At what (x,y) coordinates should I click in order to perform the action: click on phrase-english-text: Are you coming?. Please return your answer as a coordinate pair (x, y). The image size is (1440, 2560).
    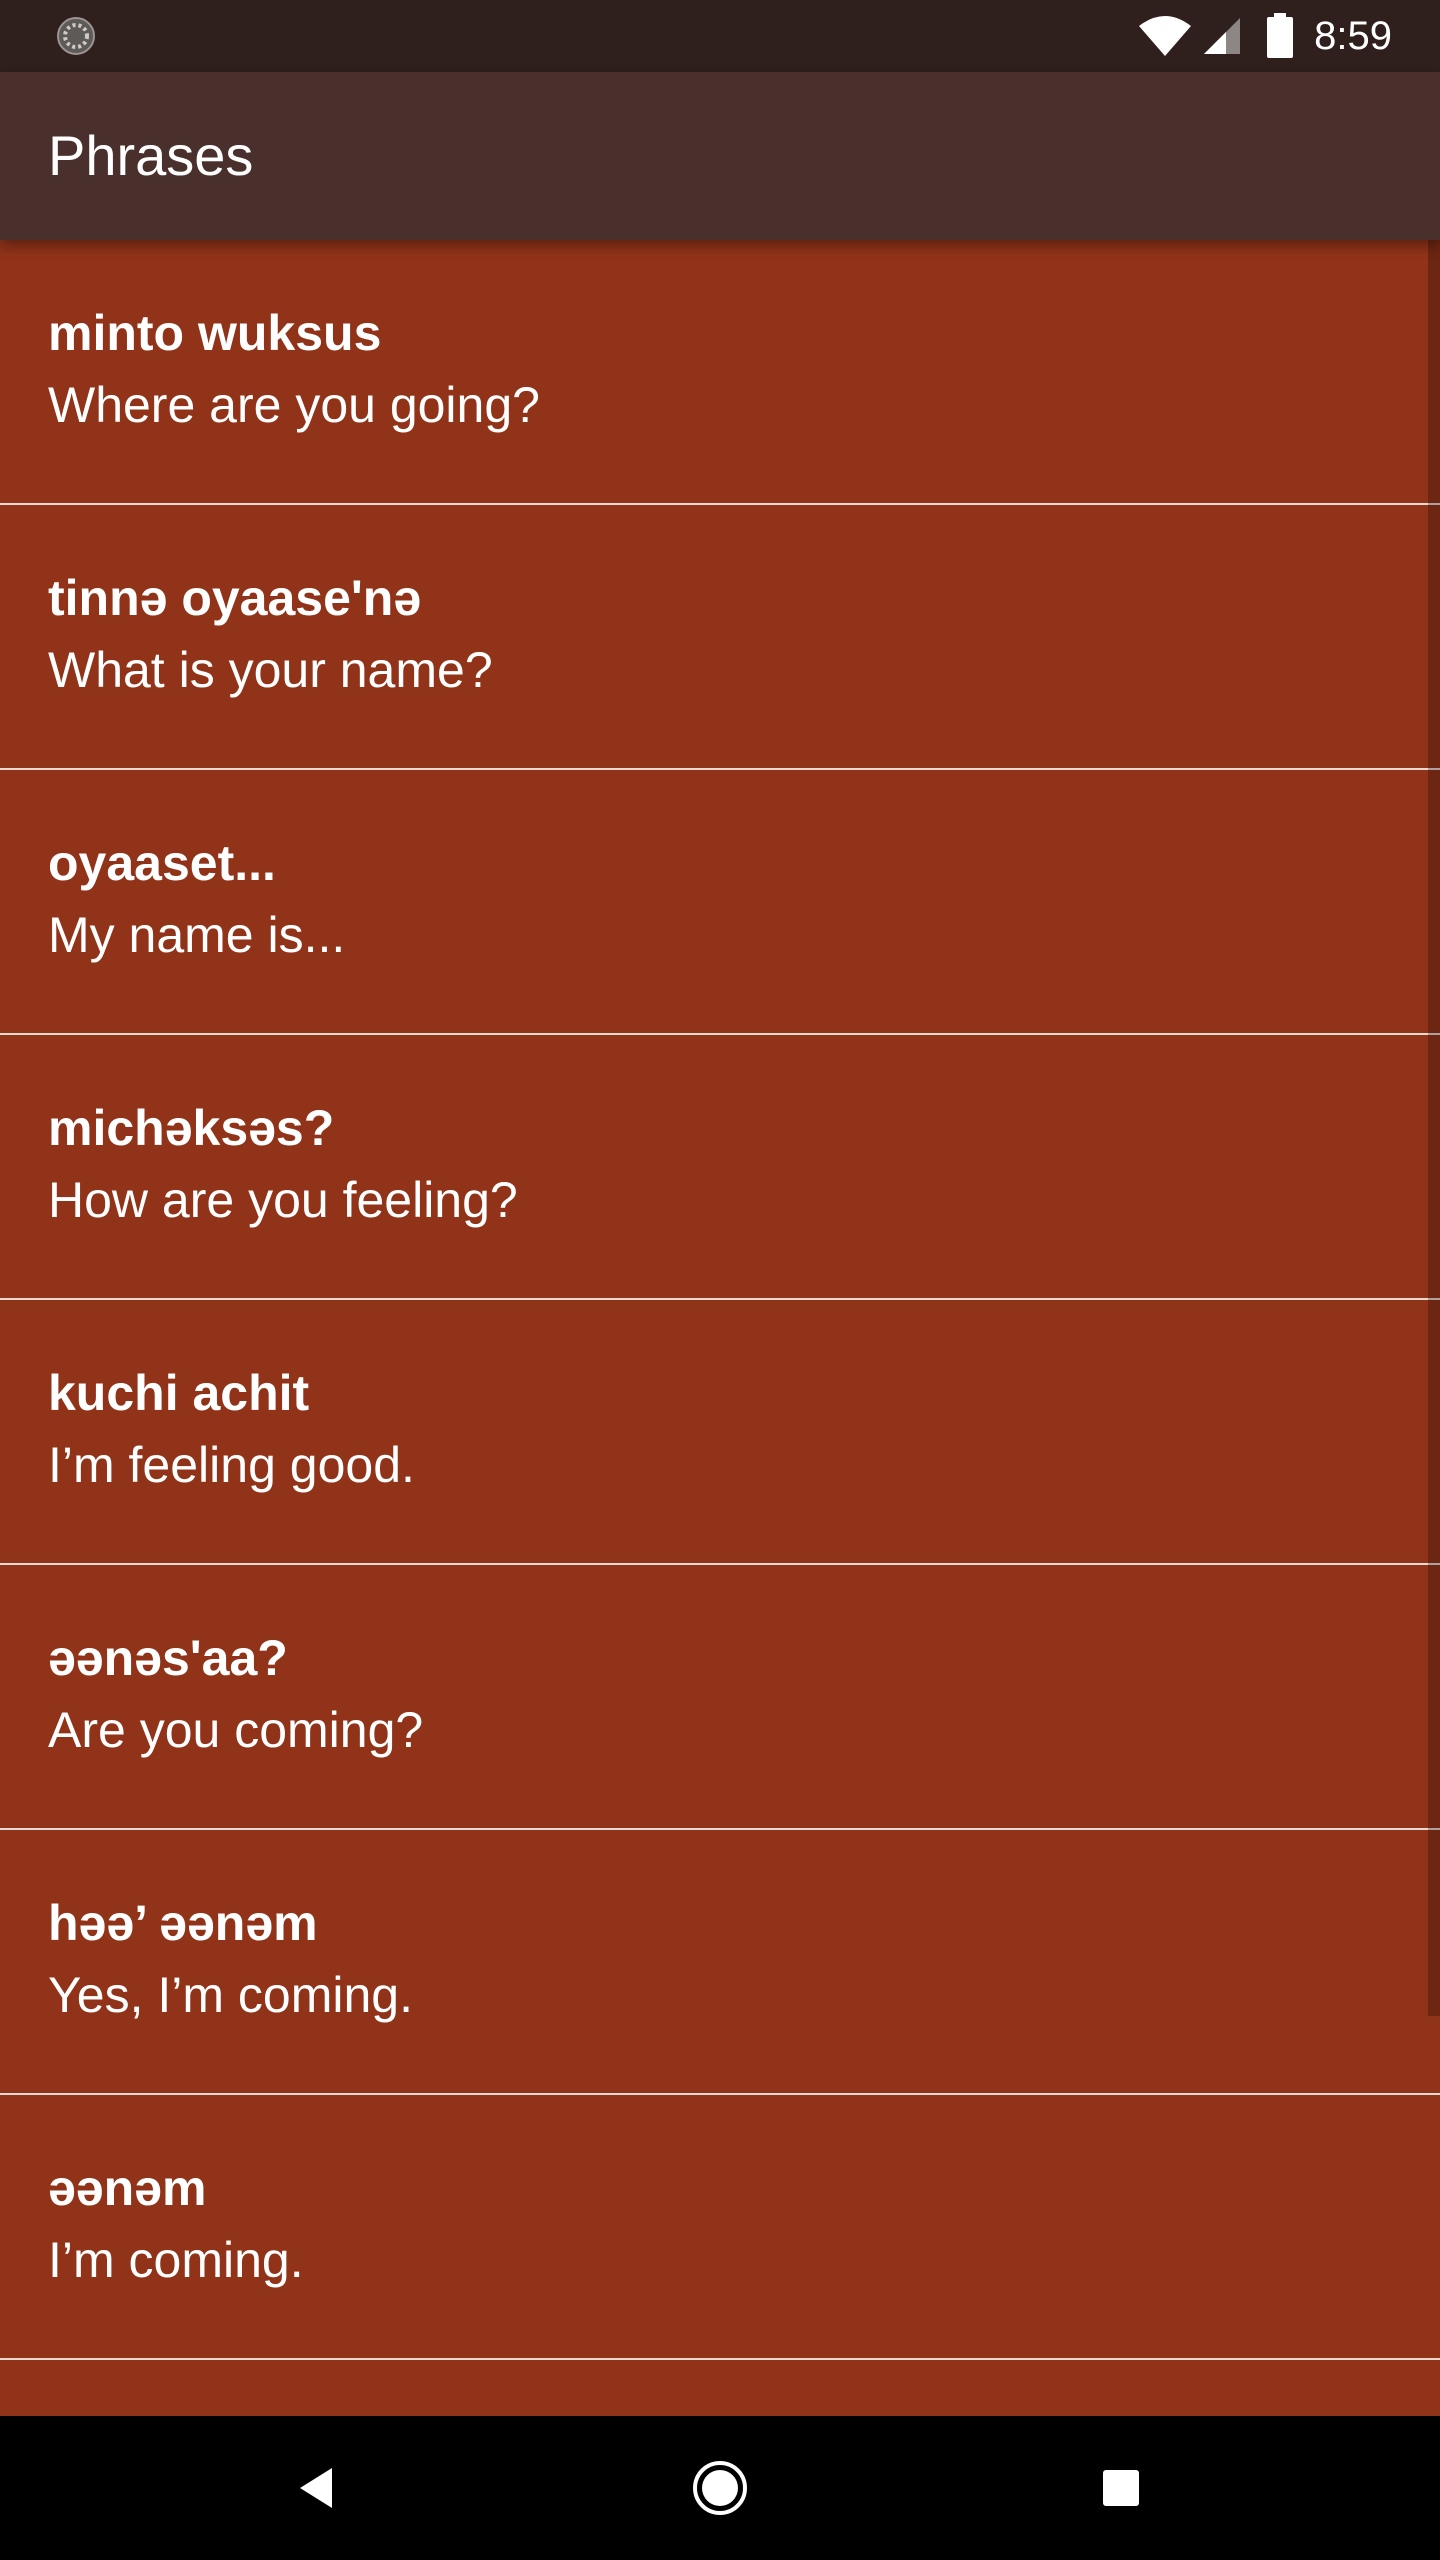
    Looking at the image, I should click on (236, 1730).